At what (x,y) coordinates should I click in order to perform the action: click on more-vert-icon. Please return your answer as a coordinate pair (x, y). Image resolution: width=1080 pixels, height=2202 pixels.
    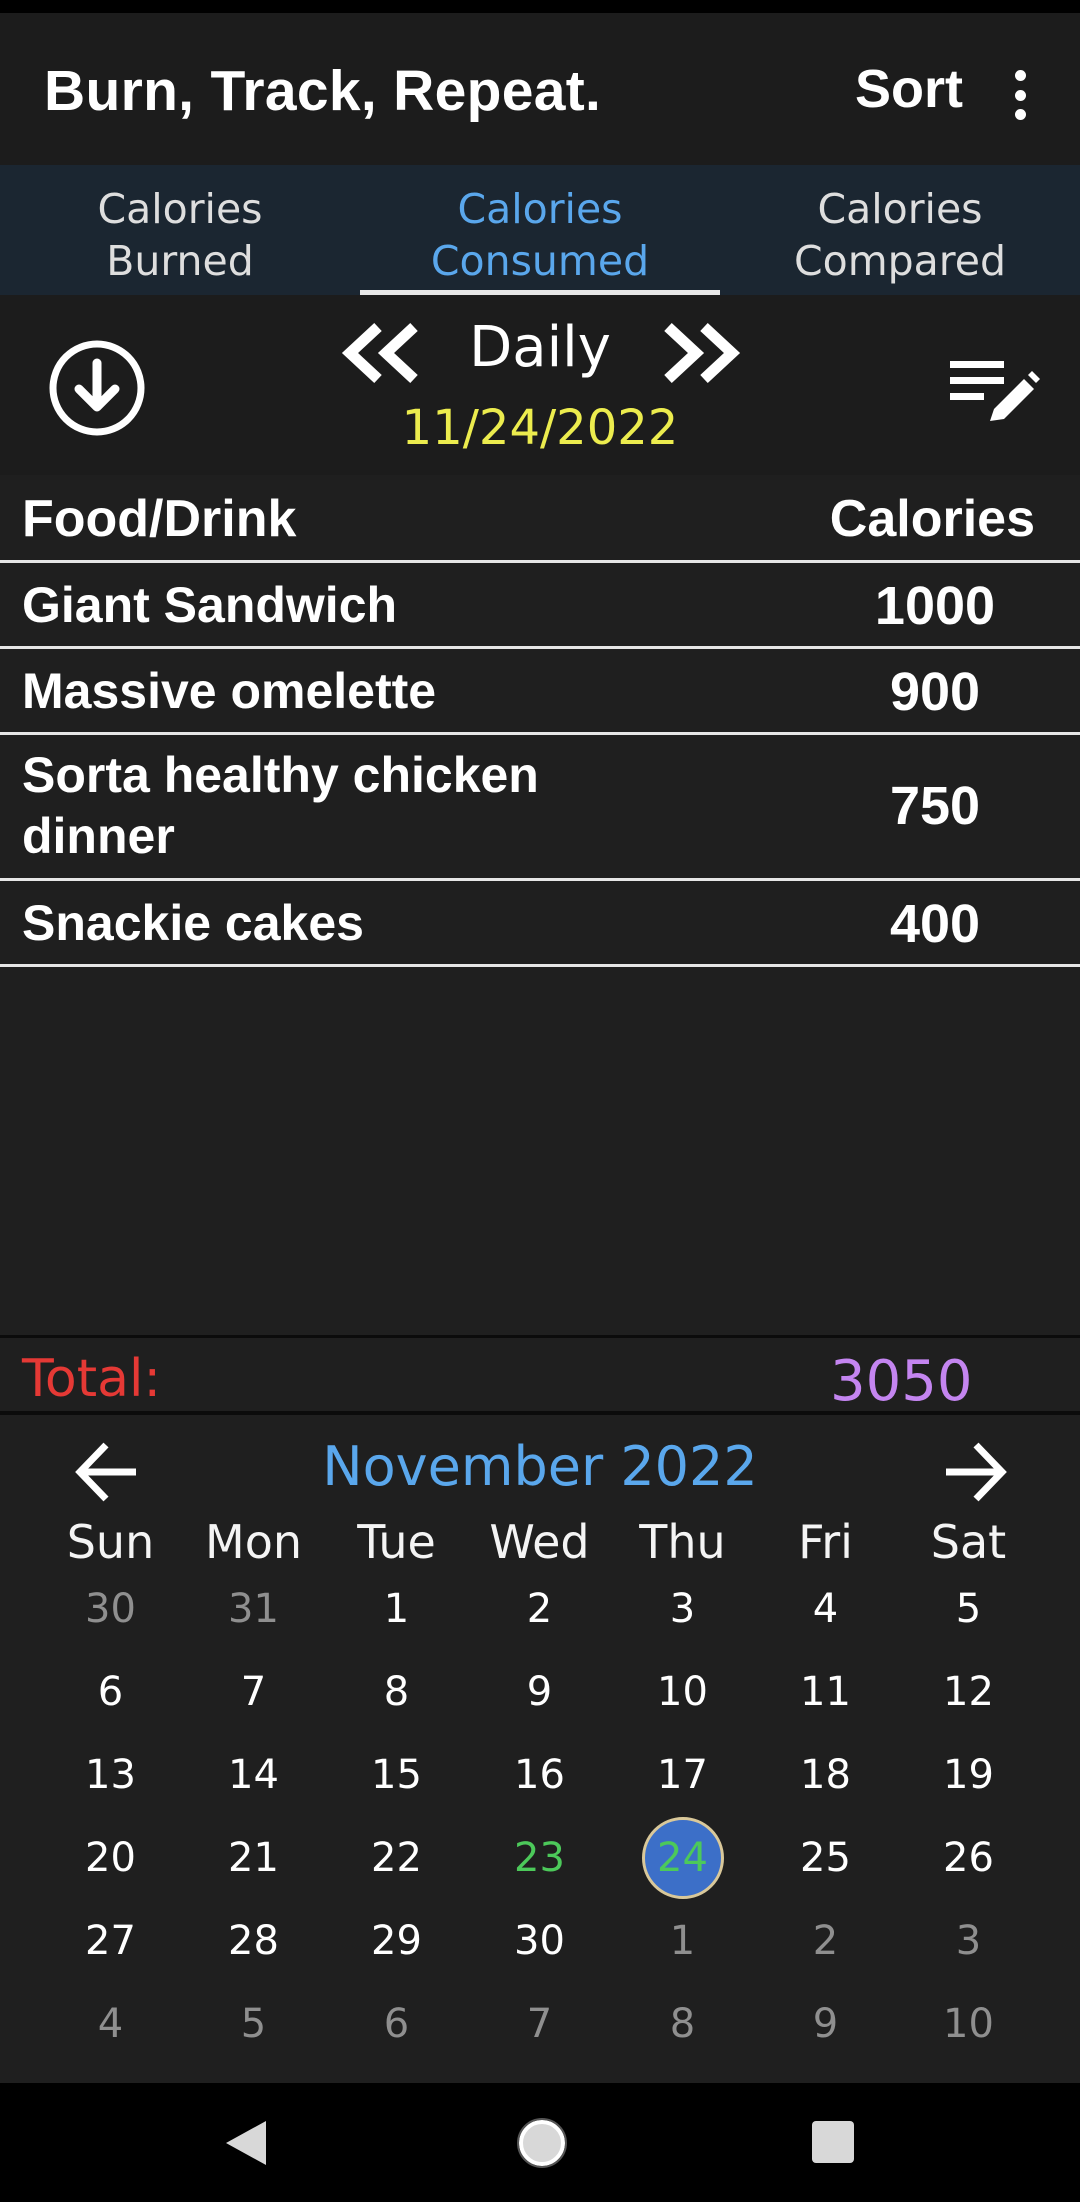
    Looking at the image, I should click on (1020, 95).